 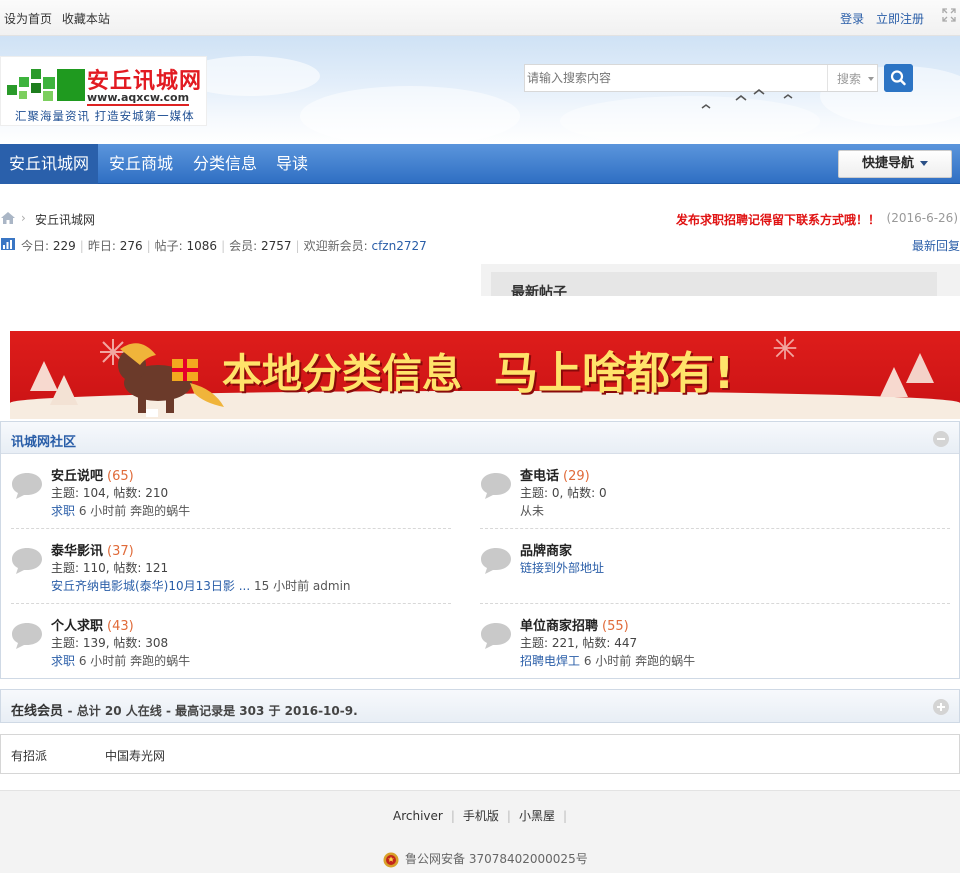 What do you see at coordinates (900, 19) in the screenshot?
I see `register-link: 立即注册` at bounding box center [900, 19].